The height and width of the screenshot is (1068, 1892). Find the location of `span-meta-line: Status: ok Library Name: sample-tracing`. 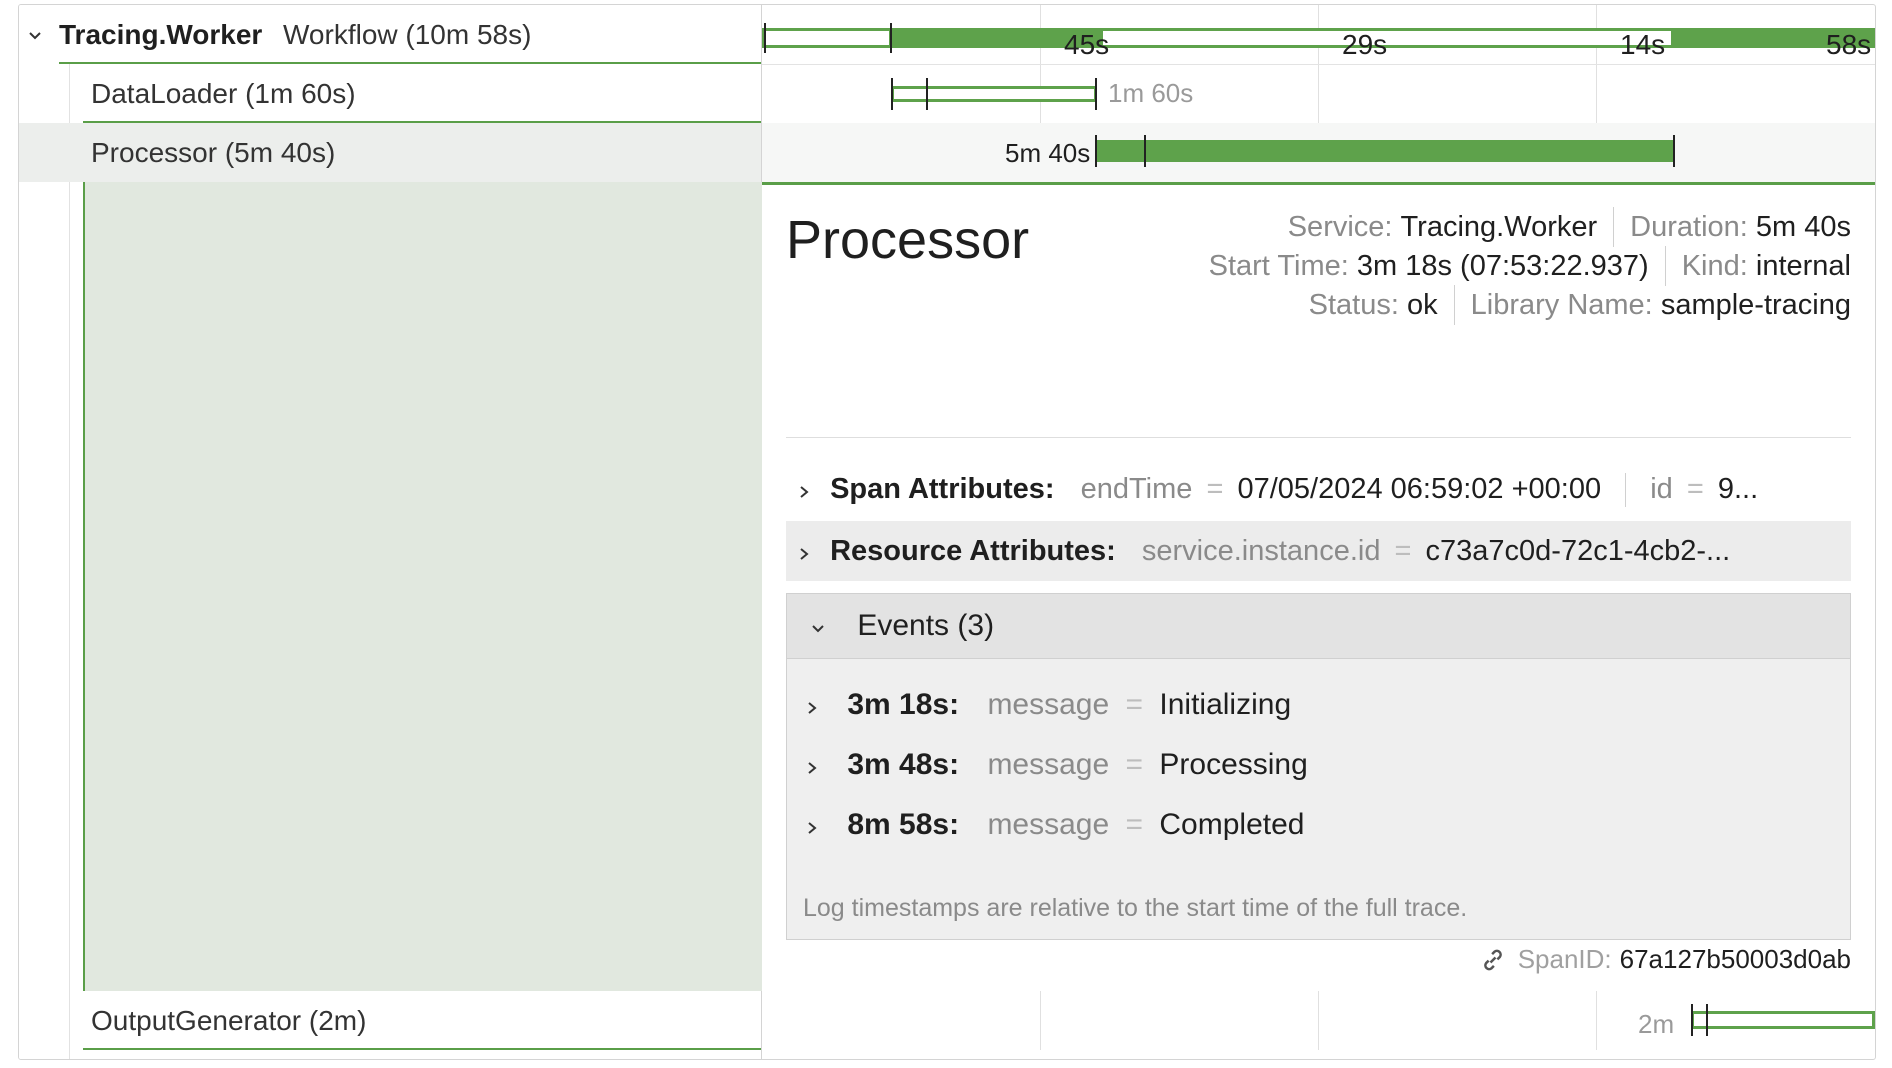

span-meta-line: Status: ok Library Name: sample-tracing is located at coordinates (1580, 305).